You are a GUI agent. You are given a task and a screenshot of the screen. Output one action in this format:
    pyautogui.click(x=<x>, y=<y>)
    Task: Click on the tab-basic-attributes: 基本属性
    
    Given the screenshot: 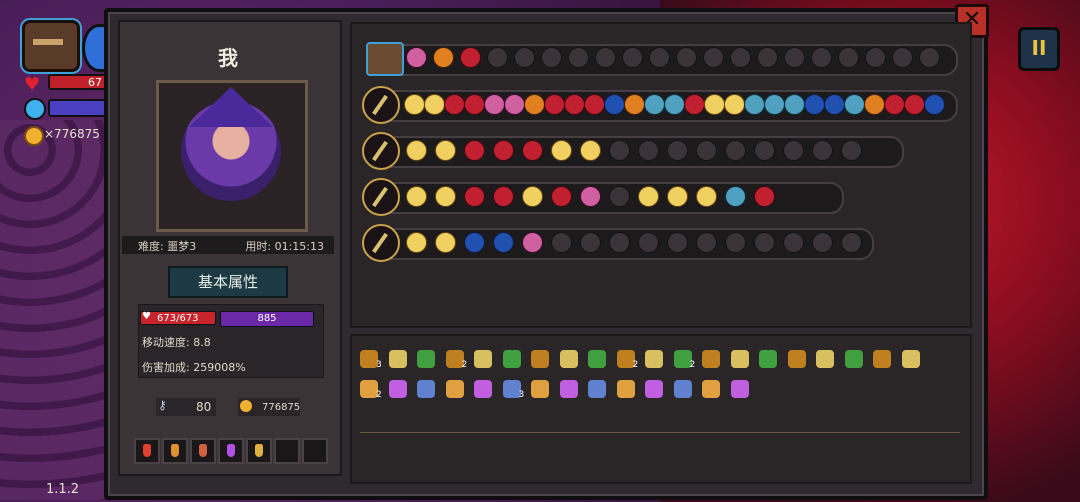 What is the action you would take?
    pyautogui.click(x=228, y=282)
    